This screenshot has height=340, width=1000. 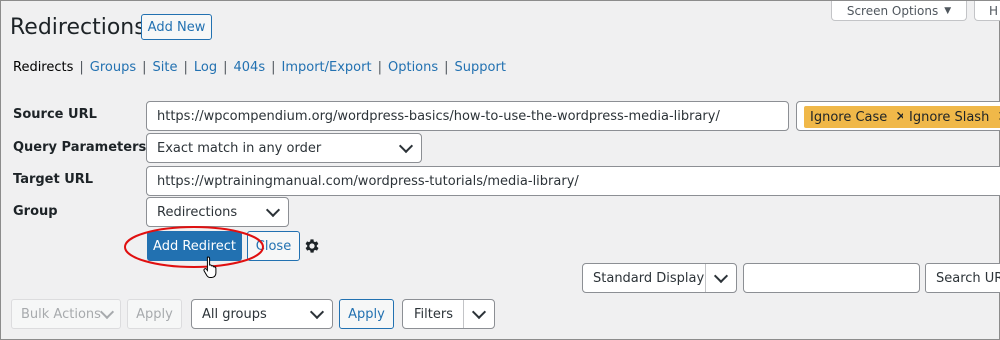 I want to click on flag-ignore-case-label: Ignore Case, so click(x=849, y=117).